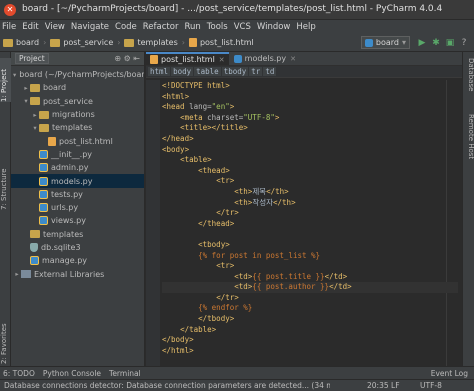 The width and height of the screenshot is (474, 391). Describe the element at coordinates (214, 244) in the screenshot. I see `code-token: <tbody>` at that location.